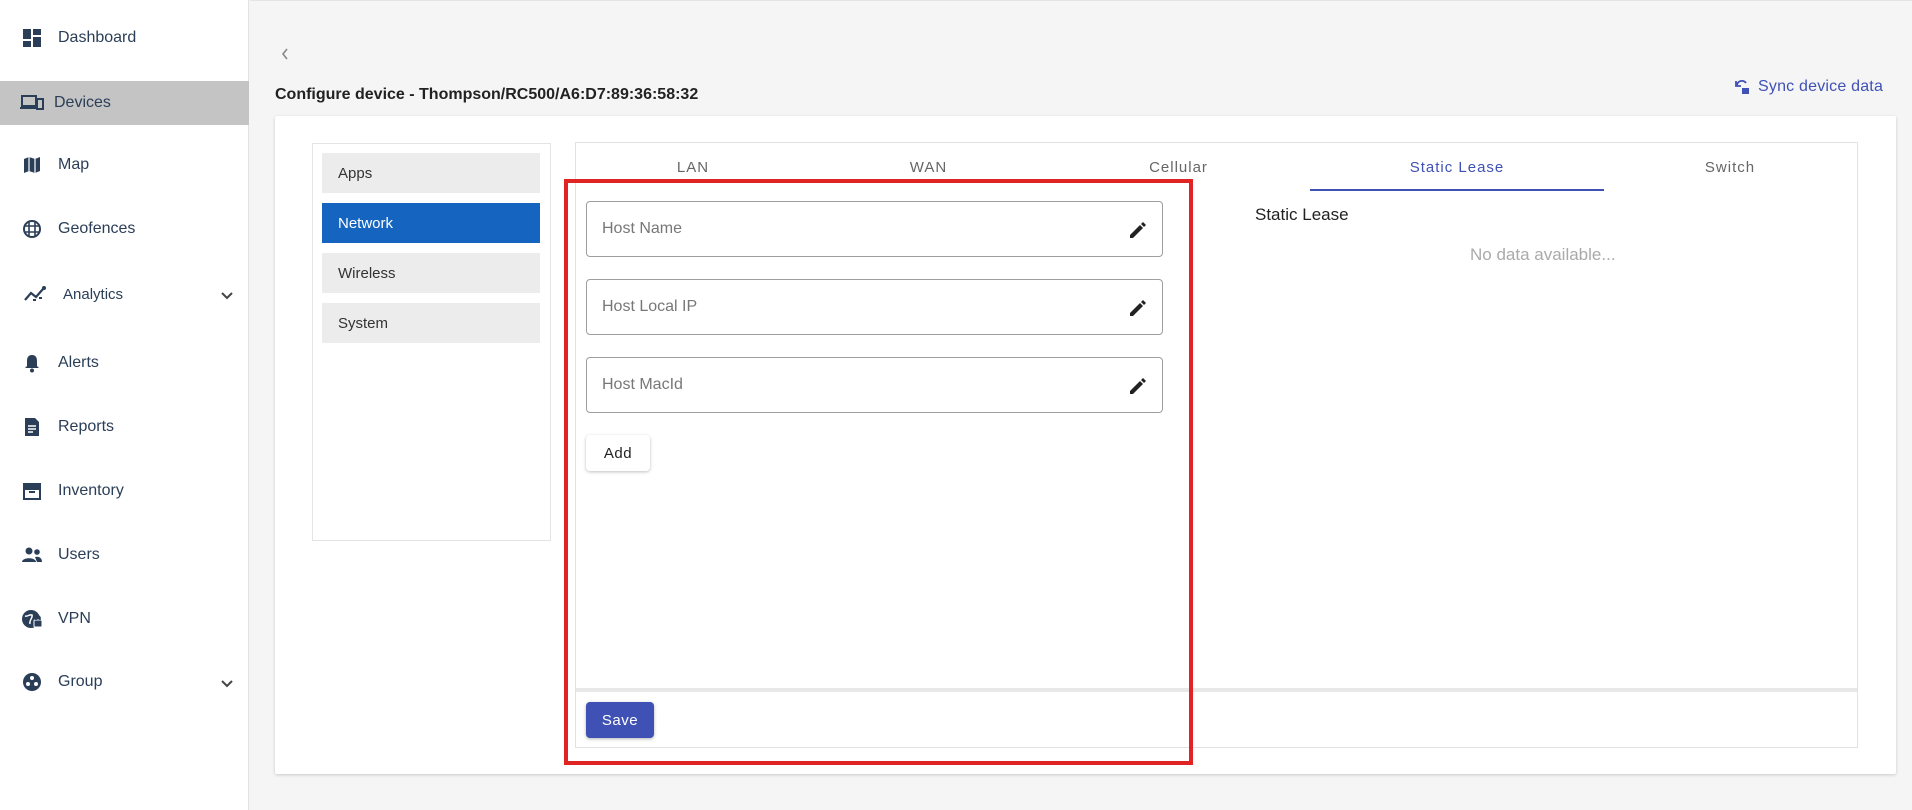  Describe the element at coordinates (124, 363) in the screenshot. I see `sidebar-item-alerts: Alerts` at that location.